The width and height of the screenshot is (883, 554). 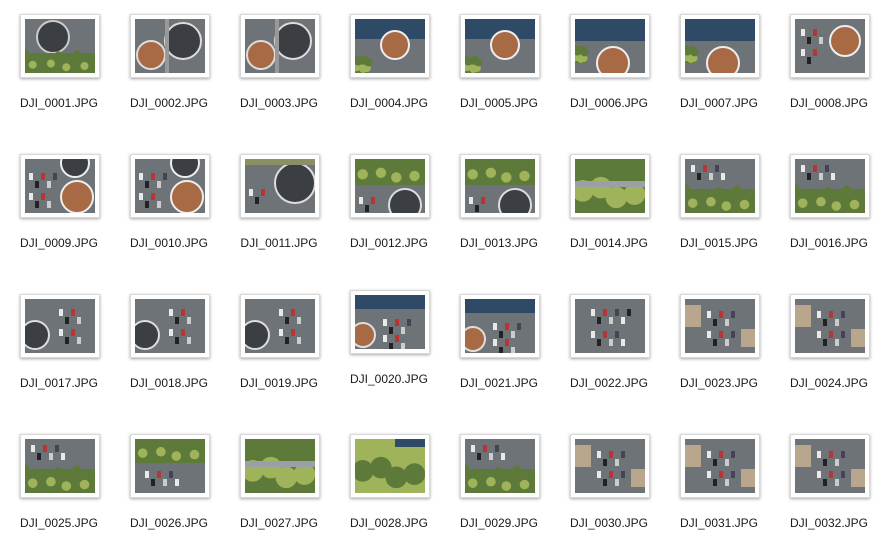 I want to click on file-item: DJI_0028.JPG, so click(x=395, y=494).